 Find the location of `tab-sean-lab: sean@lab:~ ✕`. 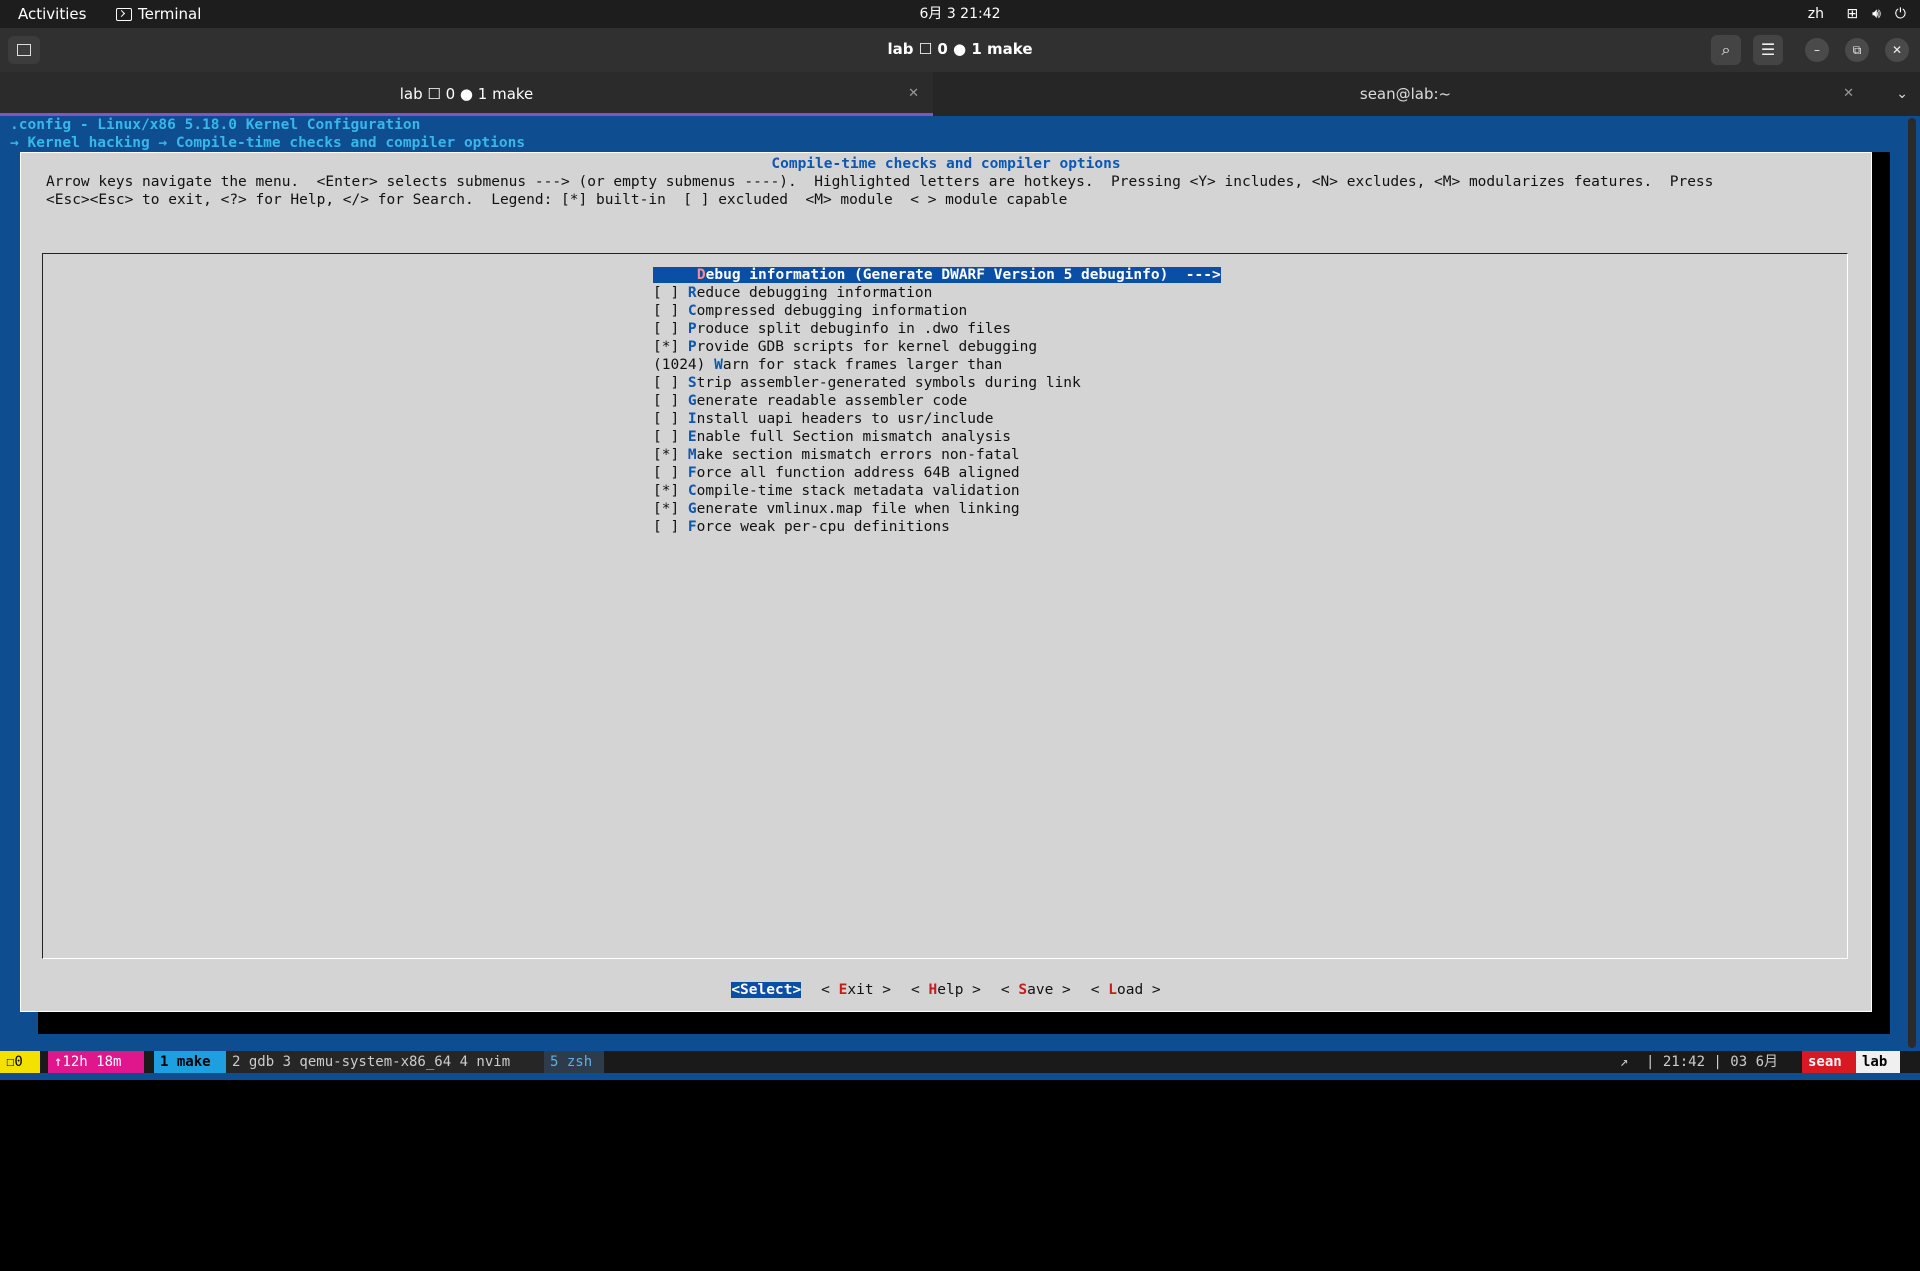

tab-sean-lab: sean@lab:~ ✕ is located at coordinates (1405, 94).